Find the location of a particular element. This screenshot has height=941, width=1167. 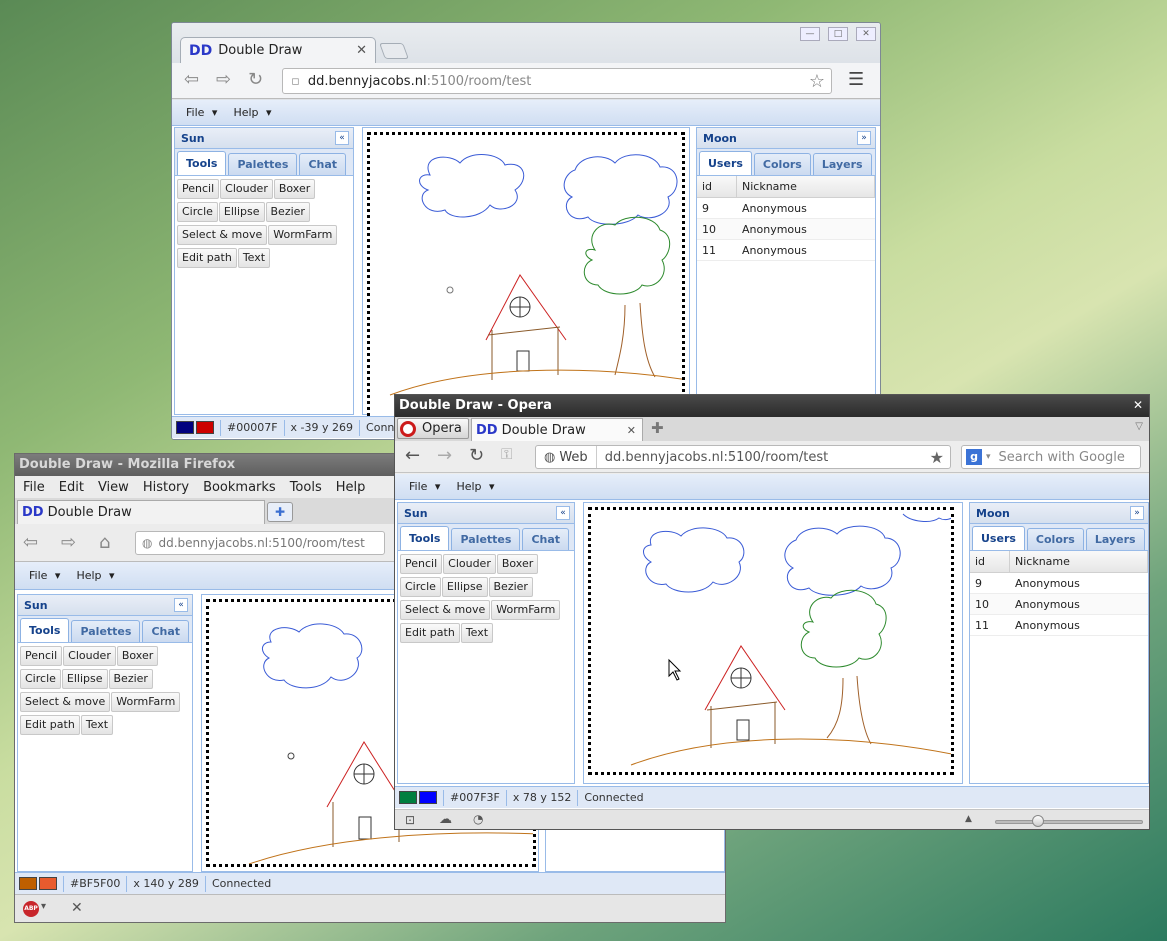

web-badge: ◍ Web is located at coordinates (566, 457).